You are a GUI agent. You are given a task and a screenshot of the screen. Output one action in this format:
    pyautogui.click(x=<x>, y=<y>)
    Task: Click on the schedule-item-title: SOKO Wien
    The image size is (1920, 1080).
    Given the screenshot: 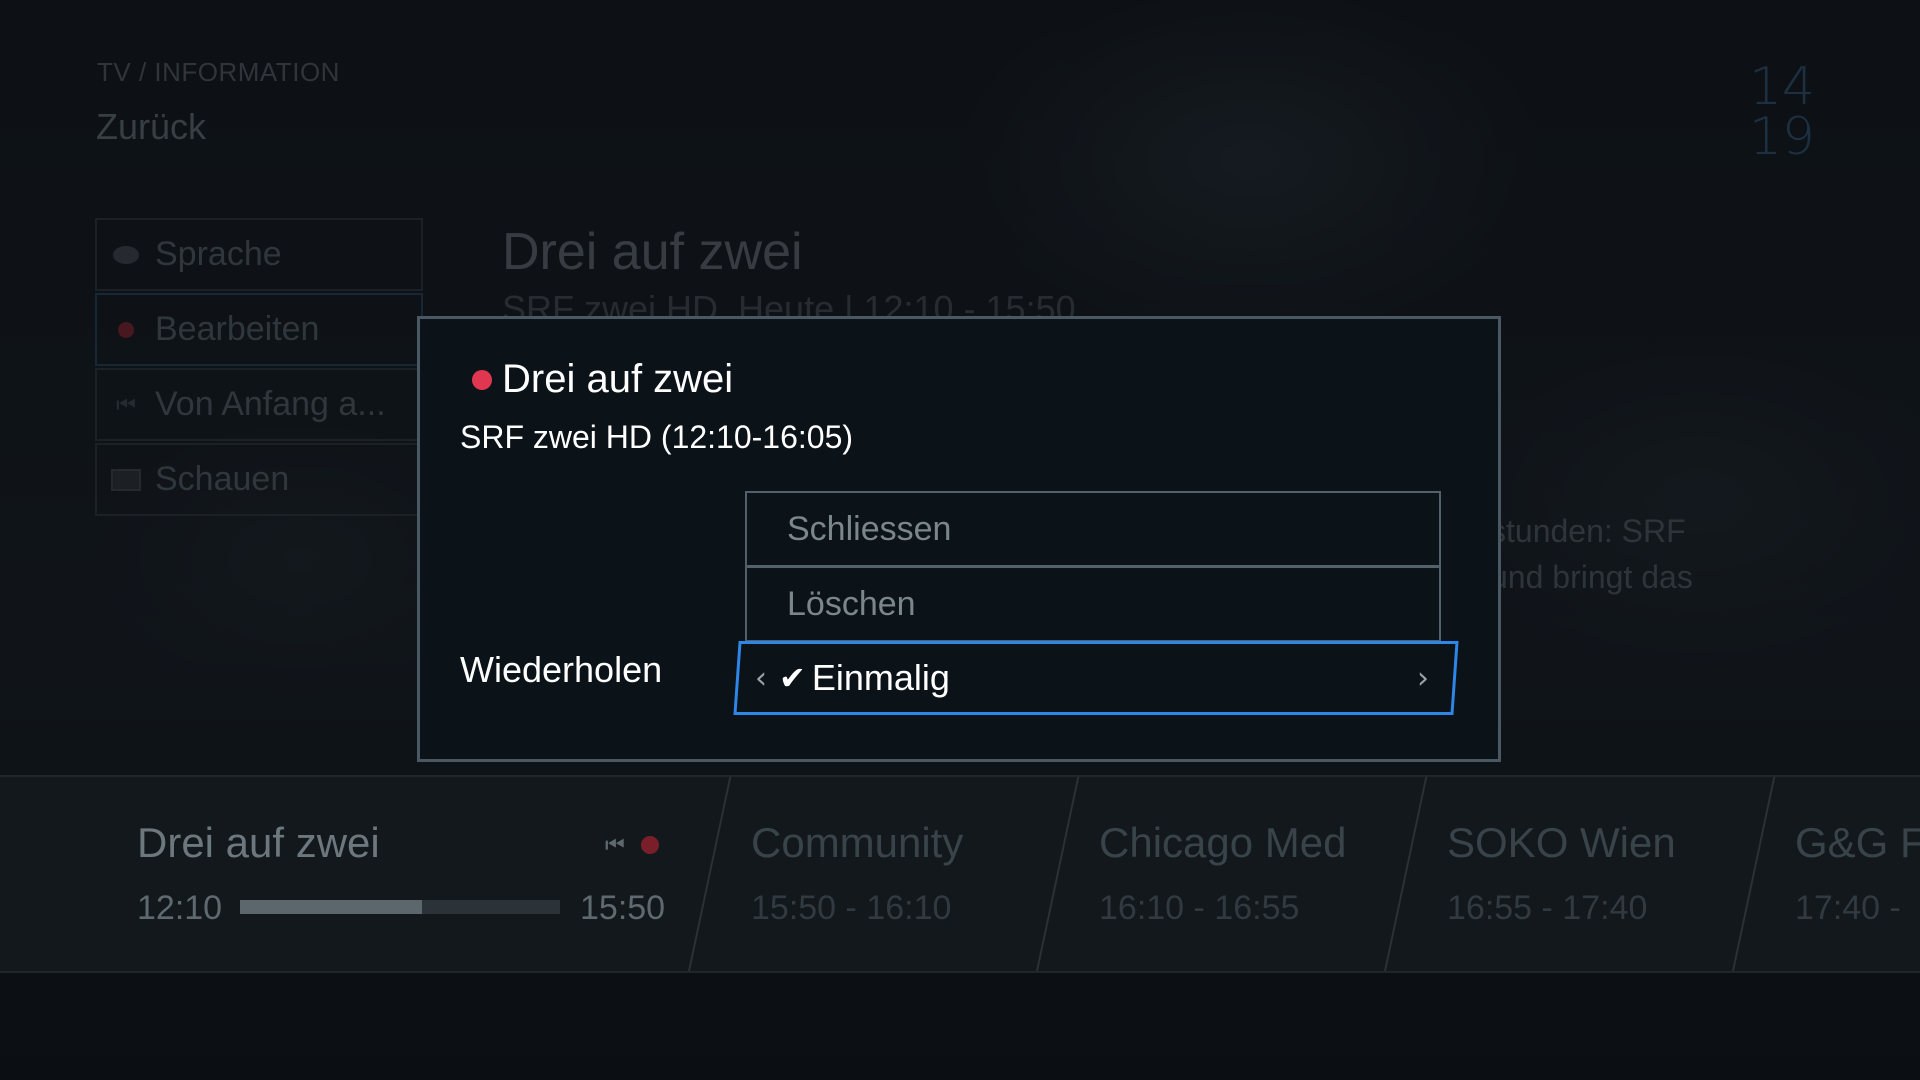 What is the action you would take?
    pyautogui.click(x=1561, y=842)
    